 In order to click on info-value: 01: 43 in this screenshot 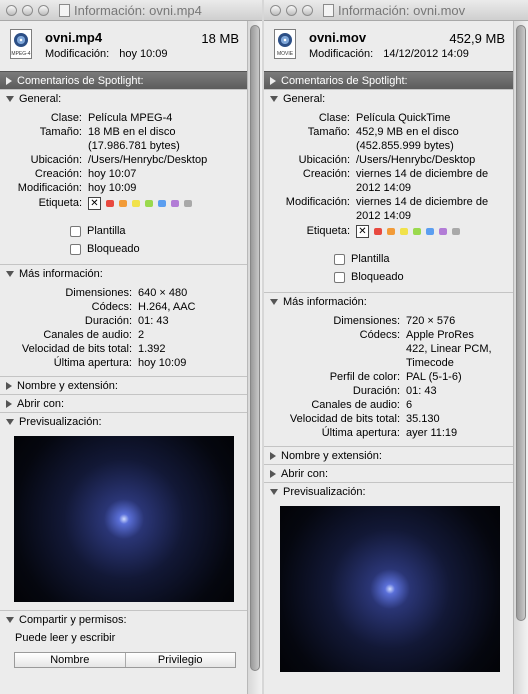, I will do `click(421, 391)`.